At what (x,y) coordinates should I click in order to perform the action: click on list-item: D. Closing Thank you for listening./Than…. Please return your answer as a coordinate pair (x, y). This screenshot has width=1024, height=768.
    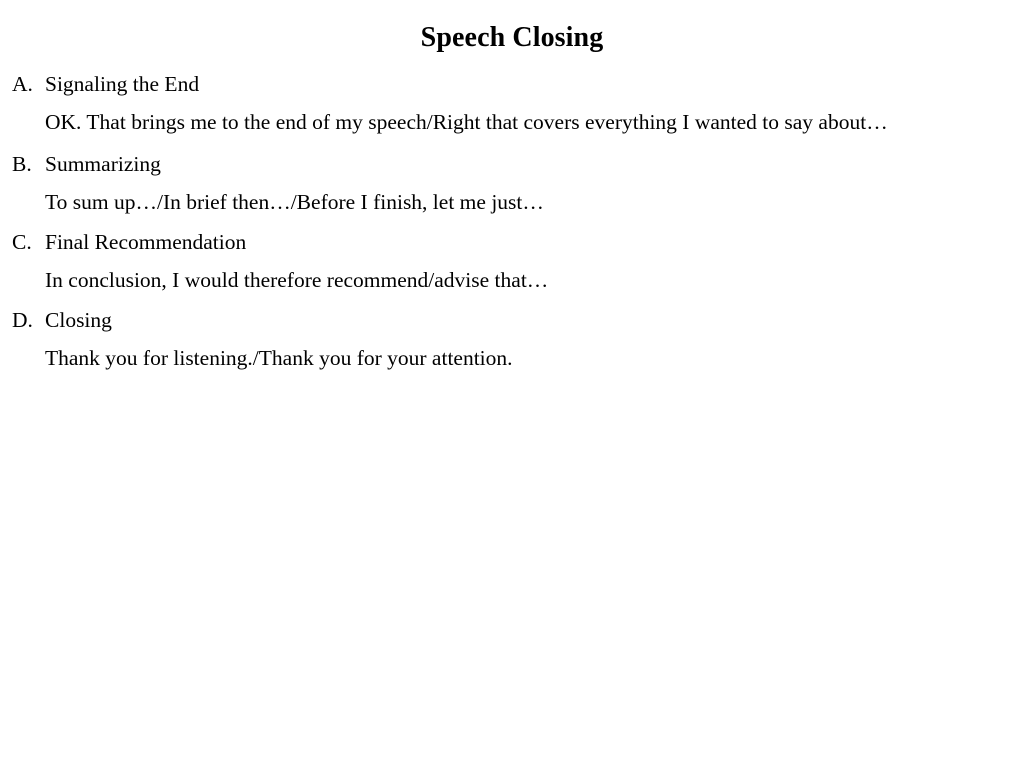
    Looking at the image, I should click on (509, 338).